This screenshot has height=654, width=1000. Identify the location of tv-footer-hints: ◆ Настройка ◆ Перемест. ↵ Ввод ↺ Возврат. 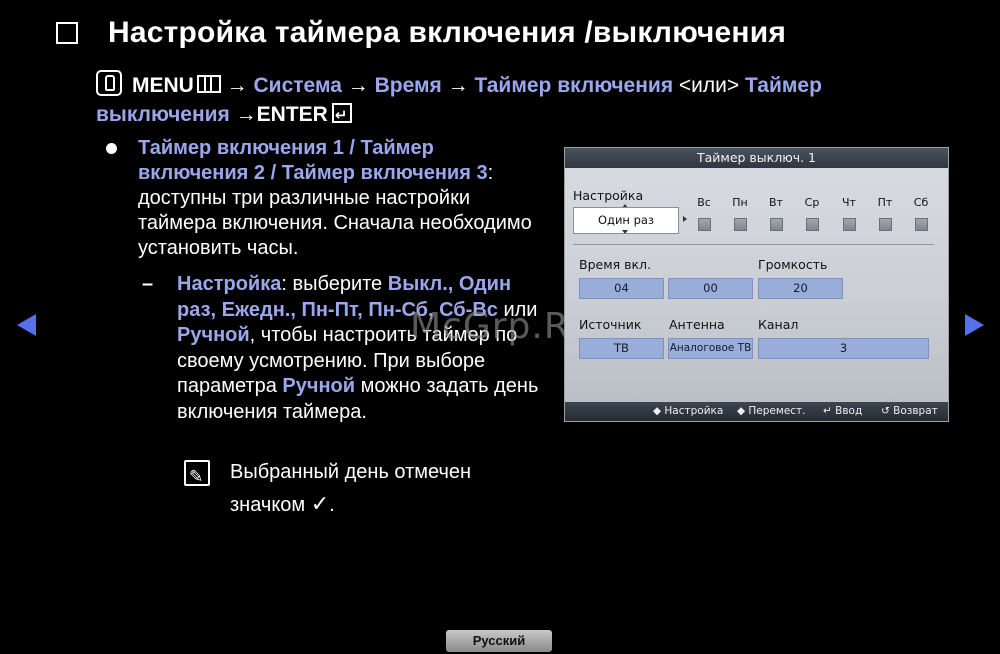
(756, 411).